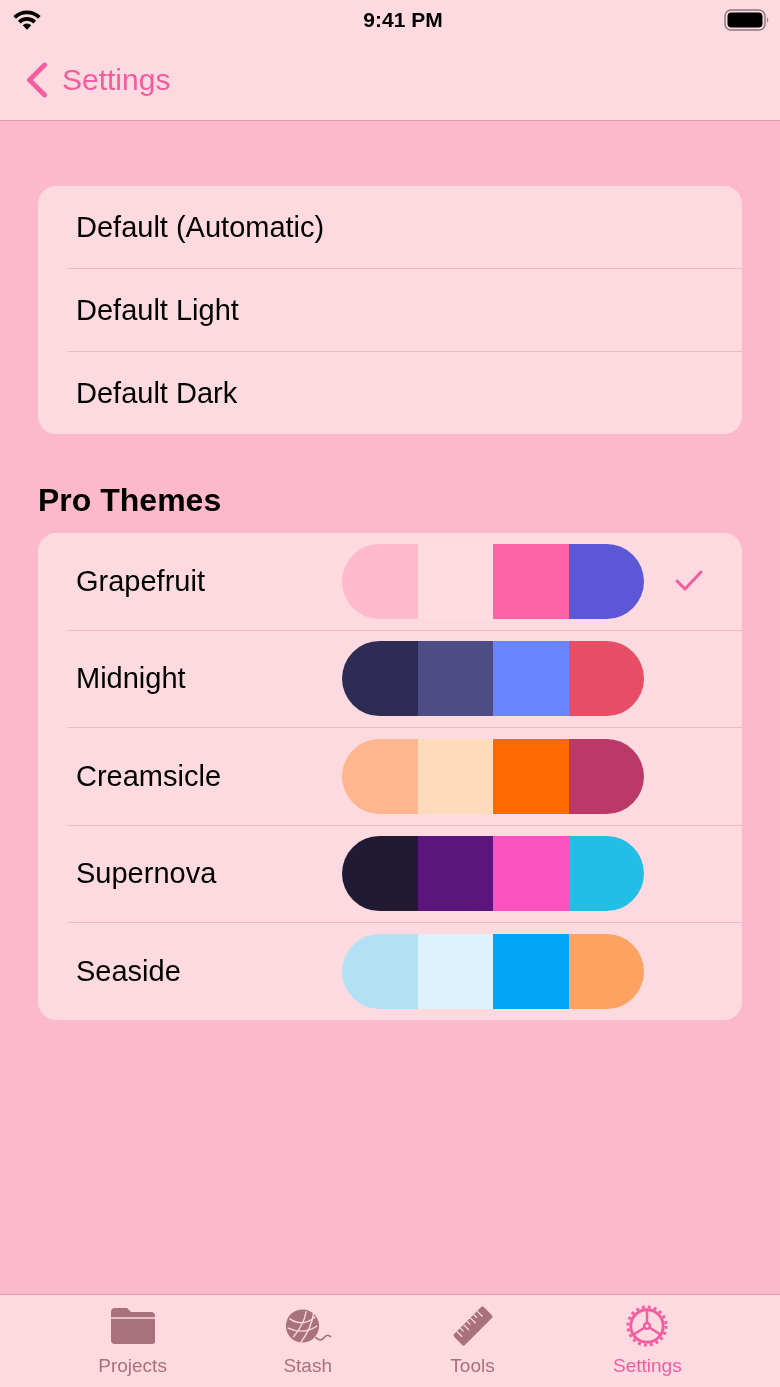 The width and height of the screenshot is (780, 1387). I want to click on section-header: Pro Themes, so click(130, 500).